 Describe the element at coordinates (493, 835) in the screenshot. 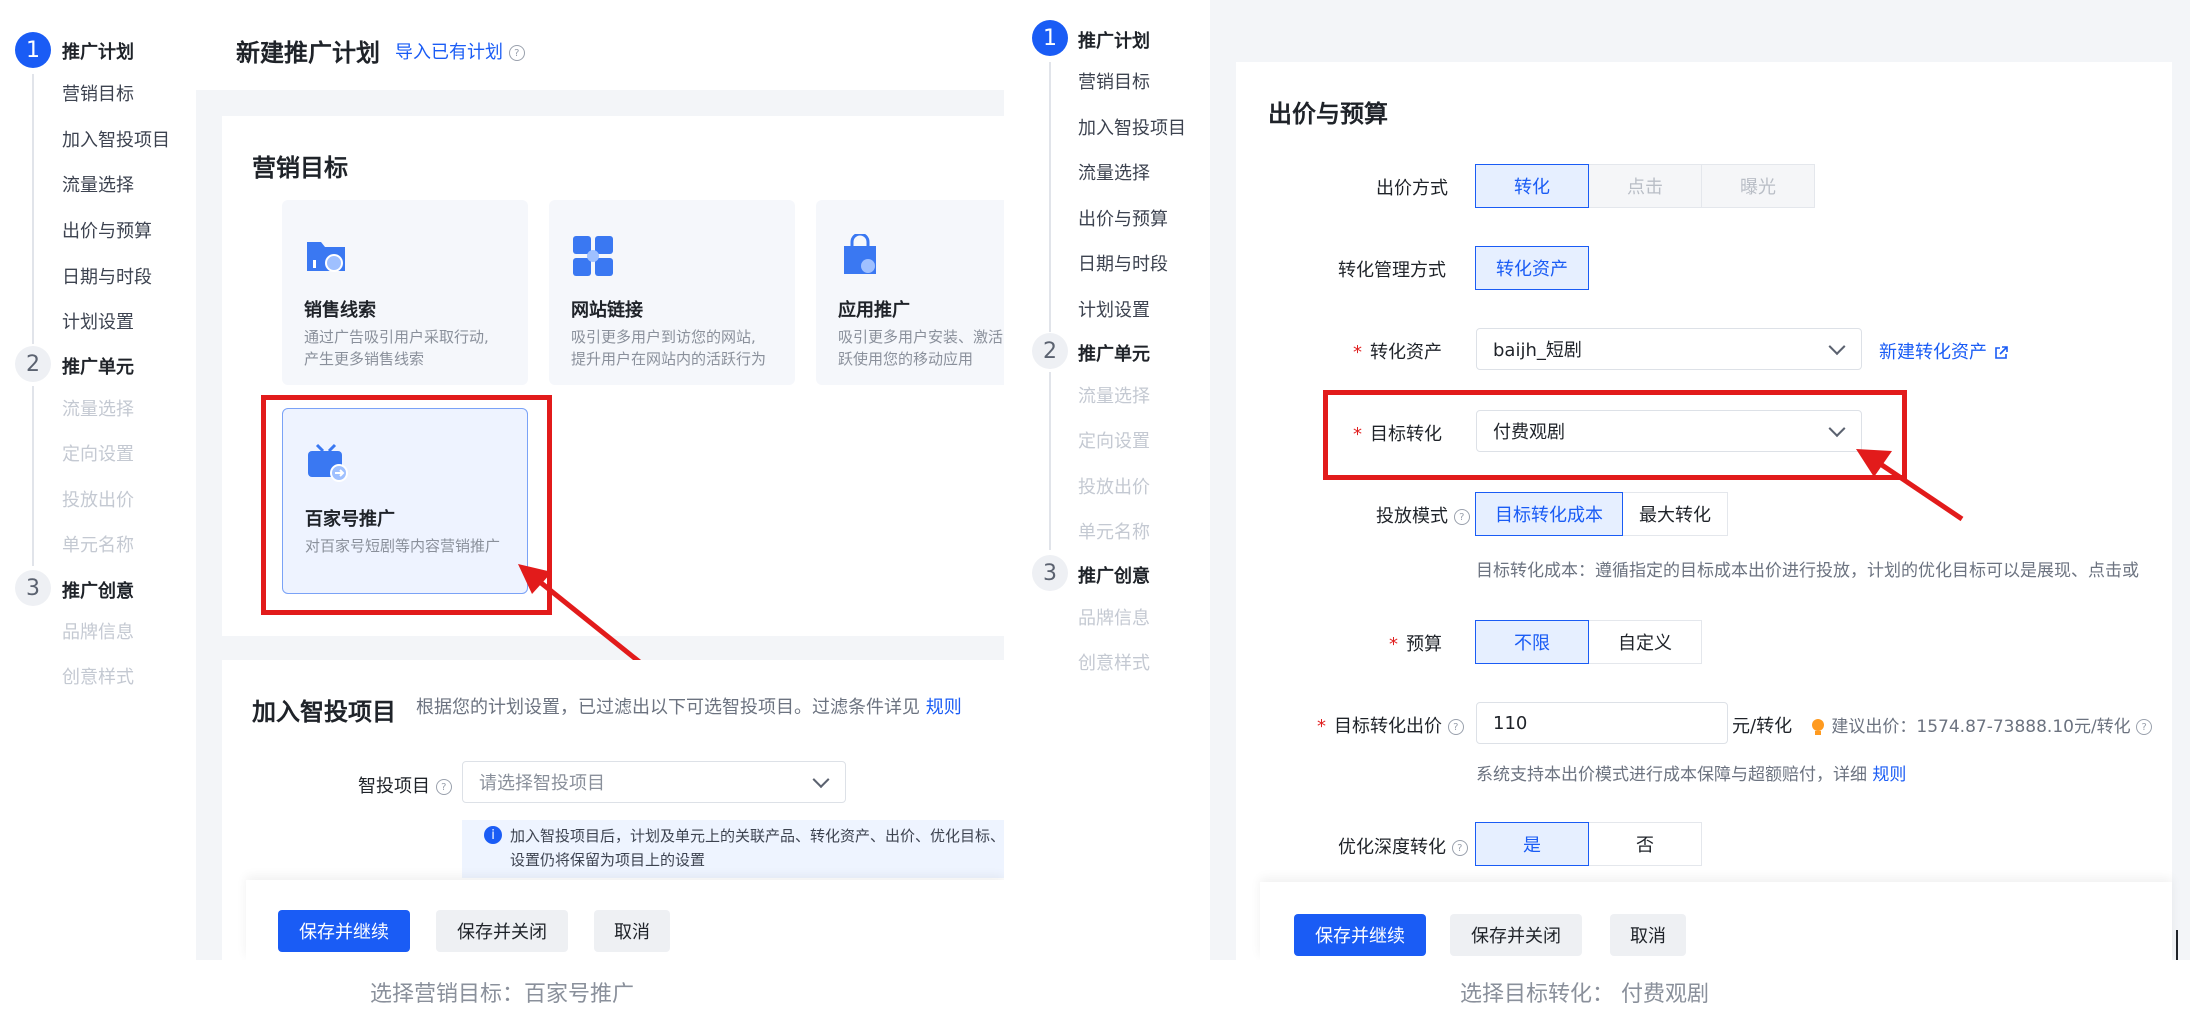

I see `info-icon: i` at that location.